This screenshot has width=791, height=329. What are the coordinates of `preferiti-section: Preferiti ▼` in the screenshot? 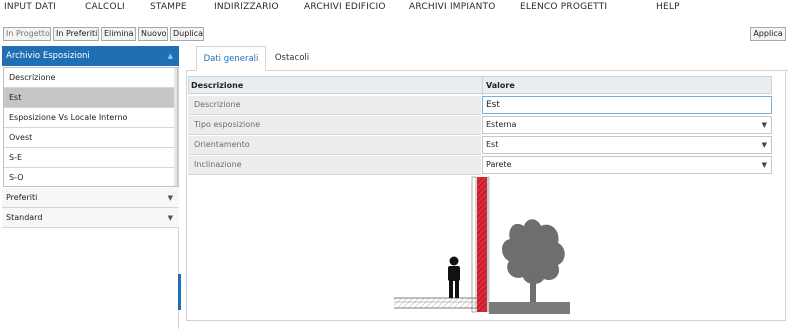 It's located at (90, 198).